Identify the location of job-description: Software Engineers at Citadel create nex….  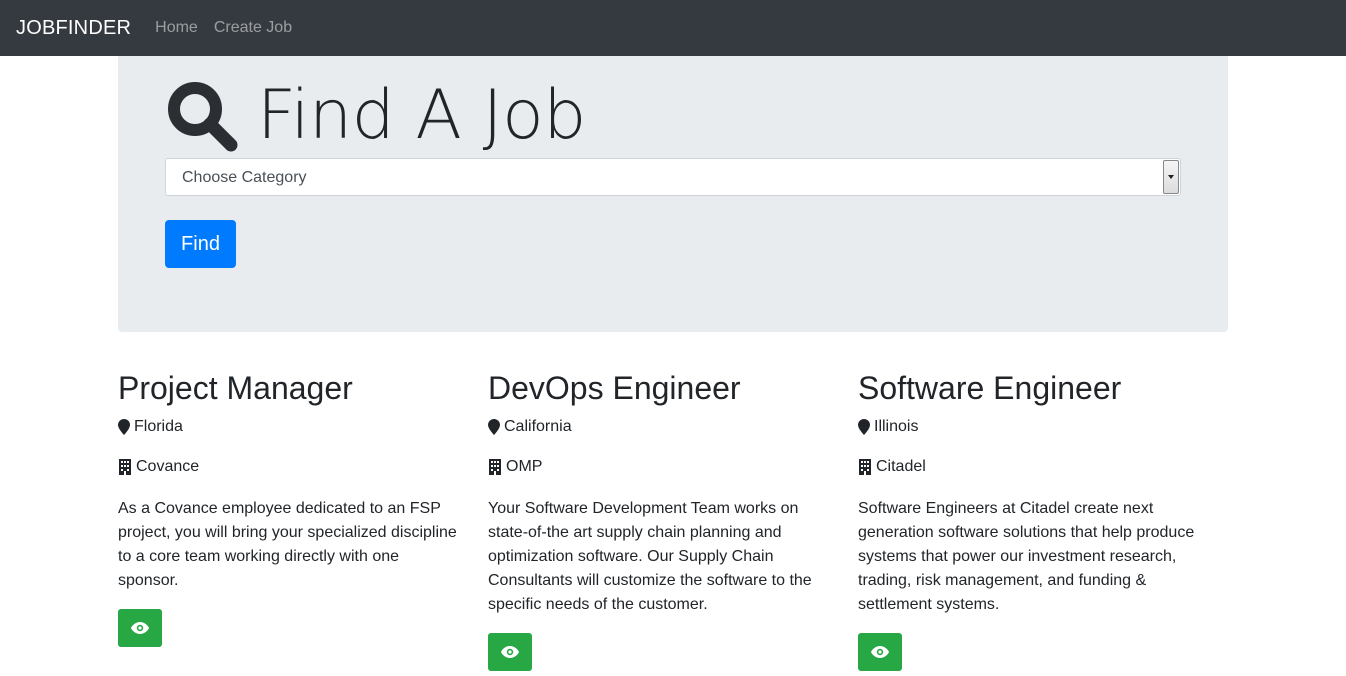
(1026, 557).